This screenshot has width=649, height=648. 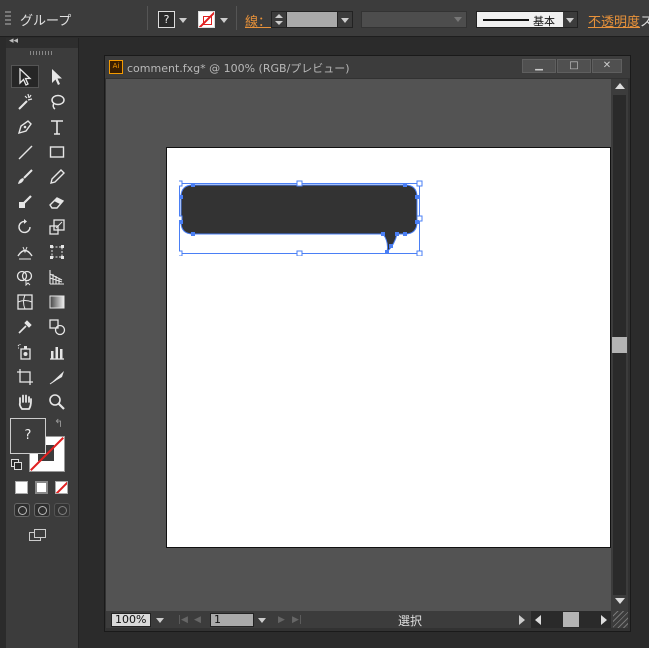 I want to click on vertical-scroll-thumb, so click(x=619, y=345).